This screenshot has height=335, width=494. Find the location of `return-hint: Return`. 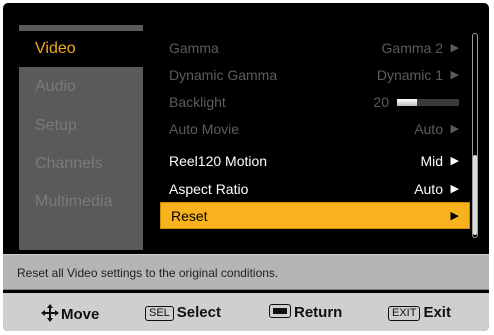

return-hint: Return is located at coordinates (305, 313).